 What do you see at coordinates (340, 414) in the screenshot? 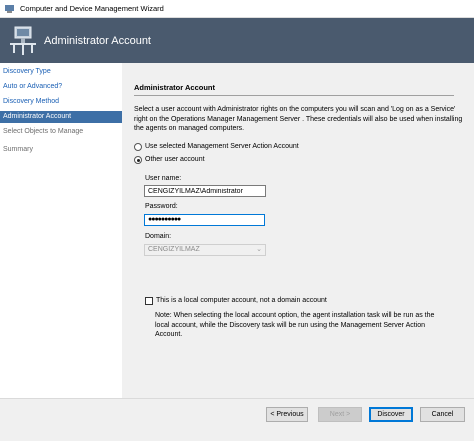
I see `next-button: Next >` at bounding box center [340, 414].